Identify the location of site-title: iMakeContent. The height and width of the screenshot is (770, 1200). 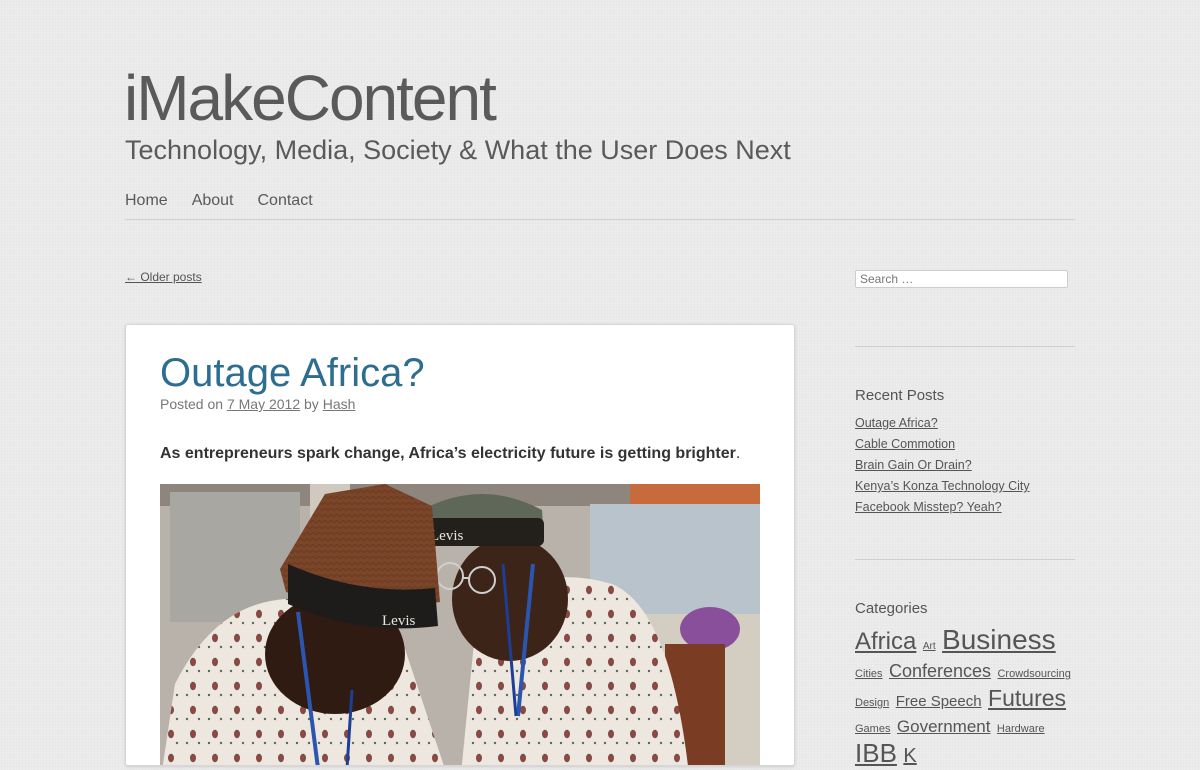
(310, 98).